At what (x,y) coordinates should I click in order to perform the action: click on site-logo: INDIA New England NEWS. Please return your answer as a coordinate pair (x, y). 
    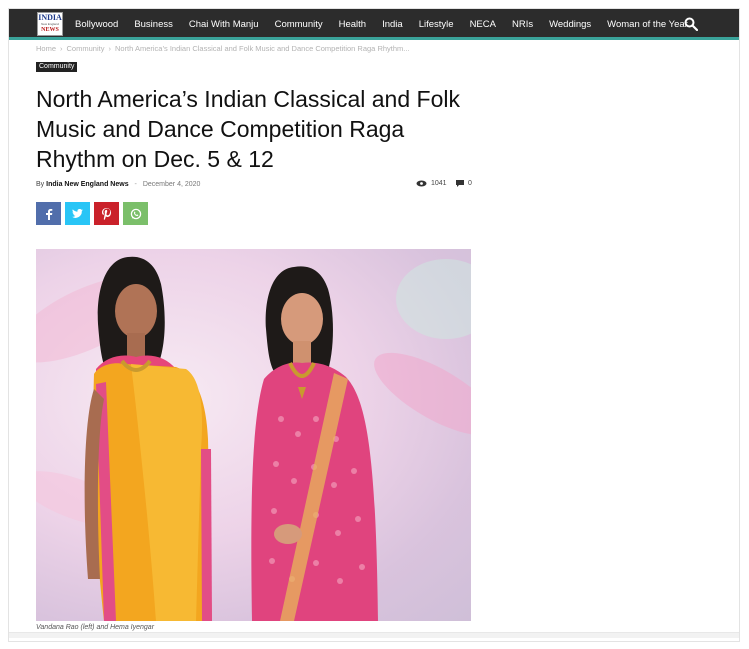
    Looking at the image, I should click on (50, 24).